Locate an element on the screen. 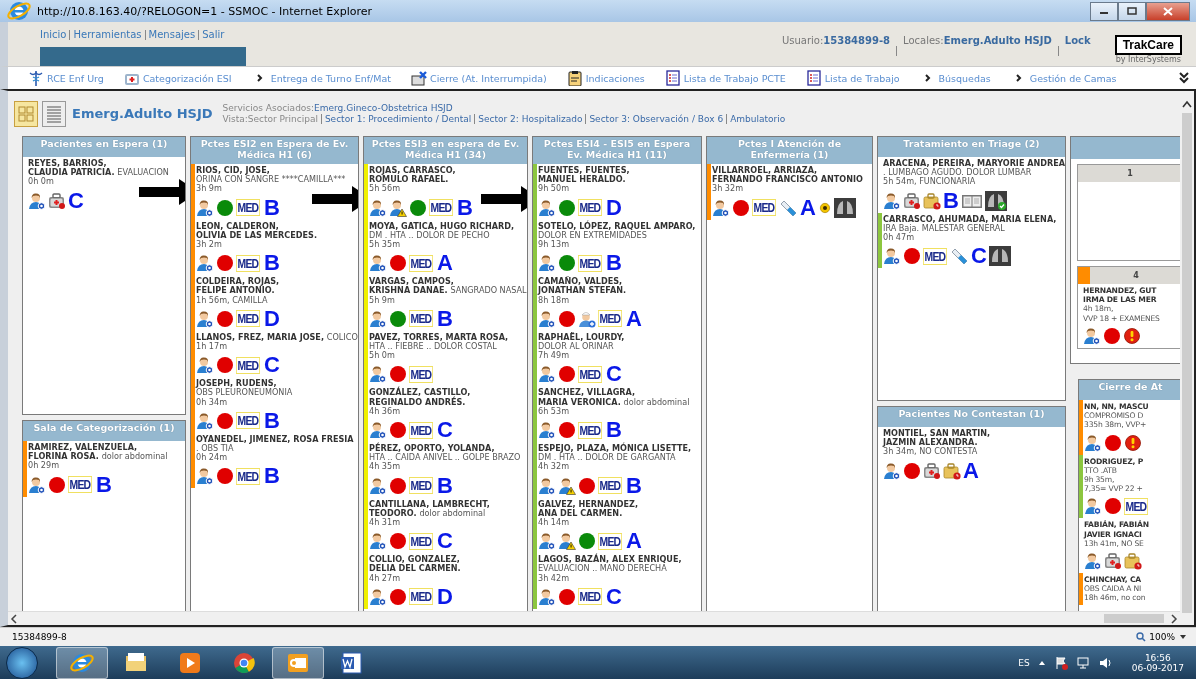  patient-name: TEODORO. dolor abdominal is located at coordinates (429, 513).